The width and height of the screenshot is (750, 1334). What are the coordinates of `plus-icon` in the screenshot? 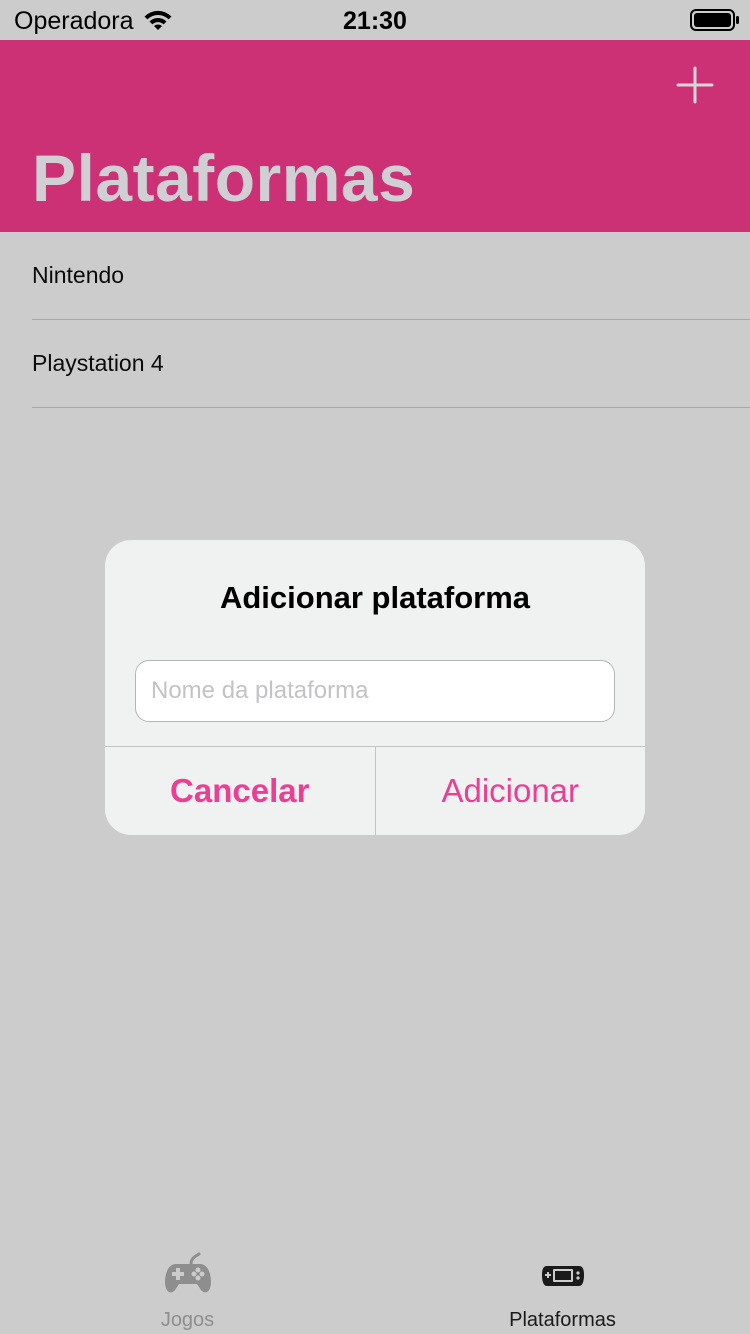 It's located at (695, 85).